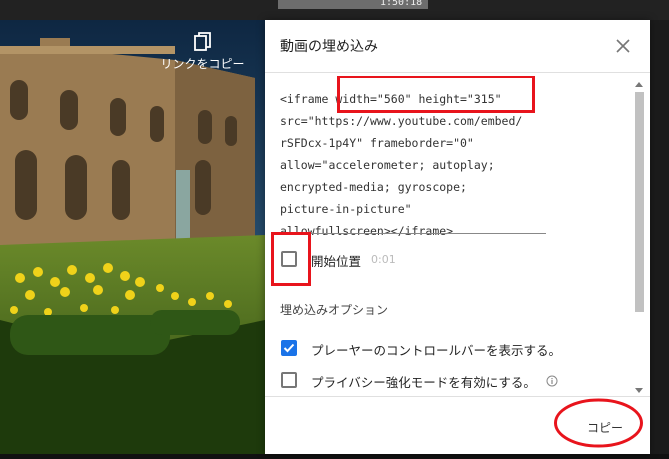 The height and width of the screenshot is (459, 669). Describe the element at coordinates (423, 382) in the screenshot. I see `privacy-mode-label: プライバシー強化モードを有効にする。` at that location.